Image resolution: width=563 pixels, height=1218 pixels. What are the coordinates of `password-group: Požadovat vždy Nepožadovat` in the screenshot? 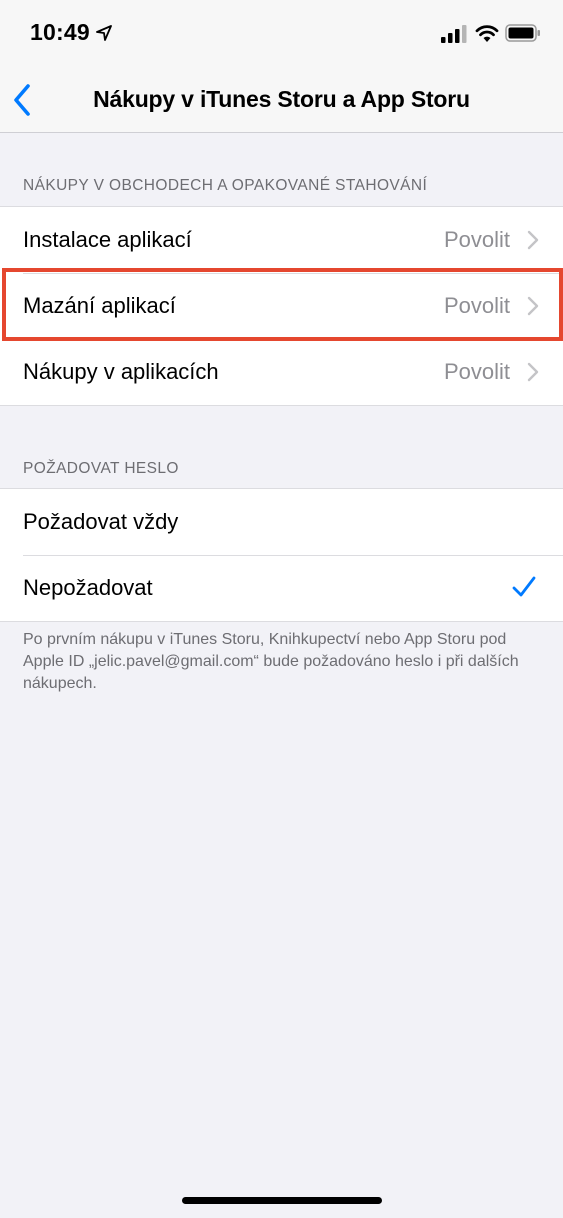 It's located at (281, 555).